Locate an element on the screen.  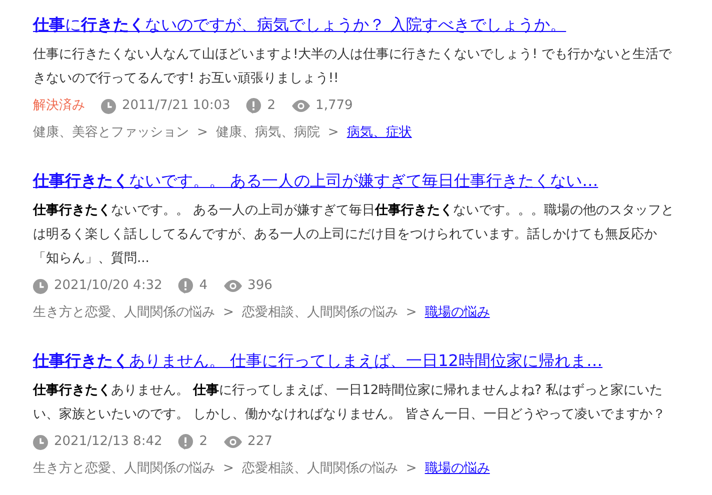
post-date: 2021/12/13 8:42 is located at coordinates (108, 442).